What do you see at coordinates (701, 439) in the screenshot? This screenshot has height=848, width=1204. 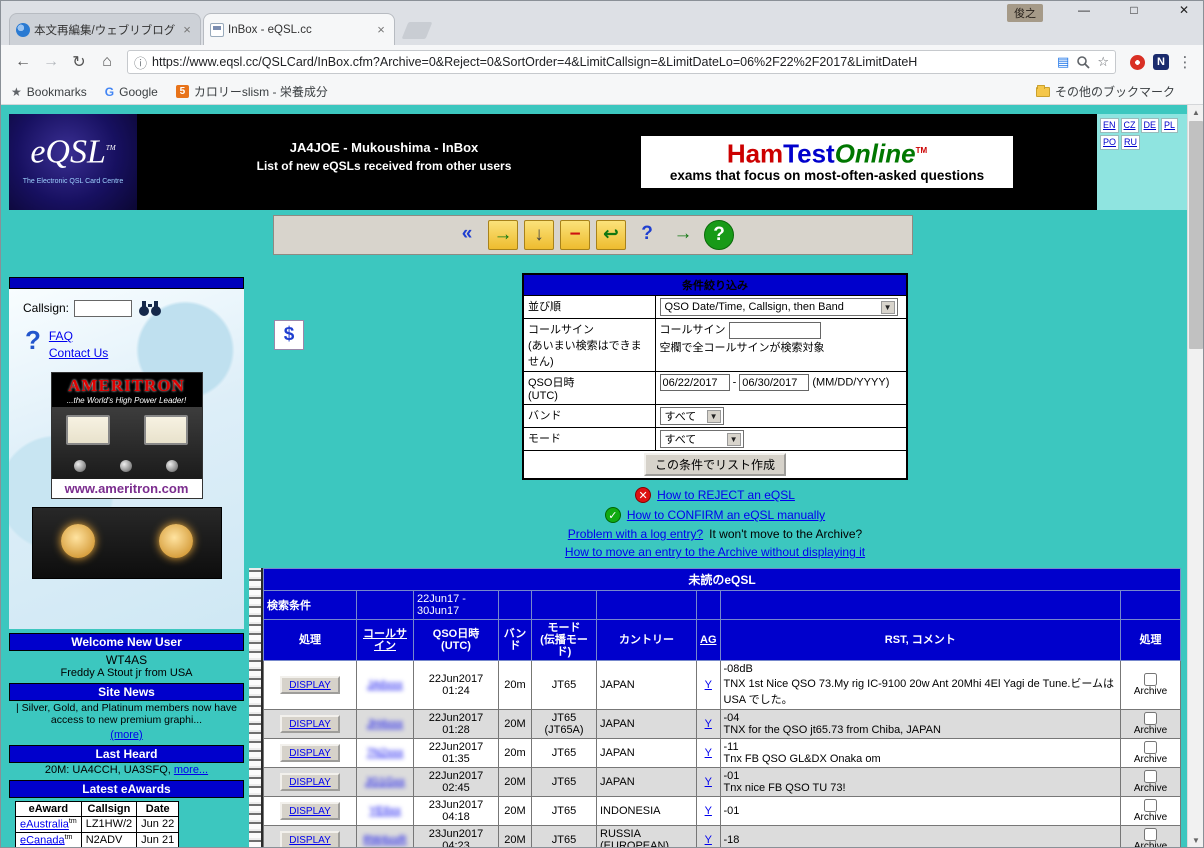 I see `mode-select: すべて ▼` at bounding box center [701, 439].